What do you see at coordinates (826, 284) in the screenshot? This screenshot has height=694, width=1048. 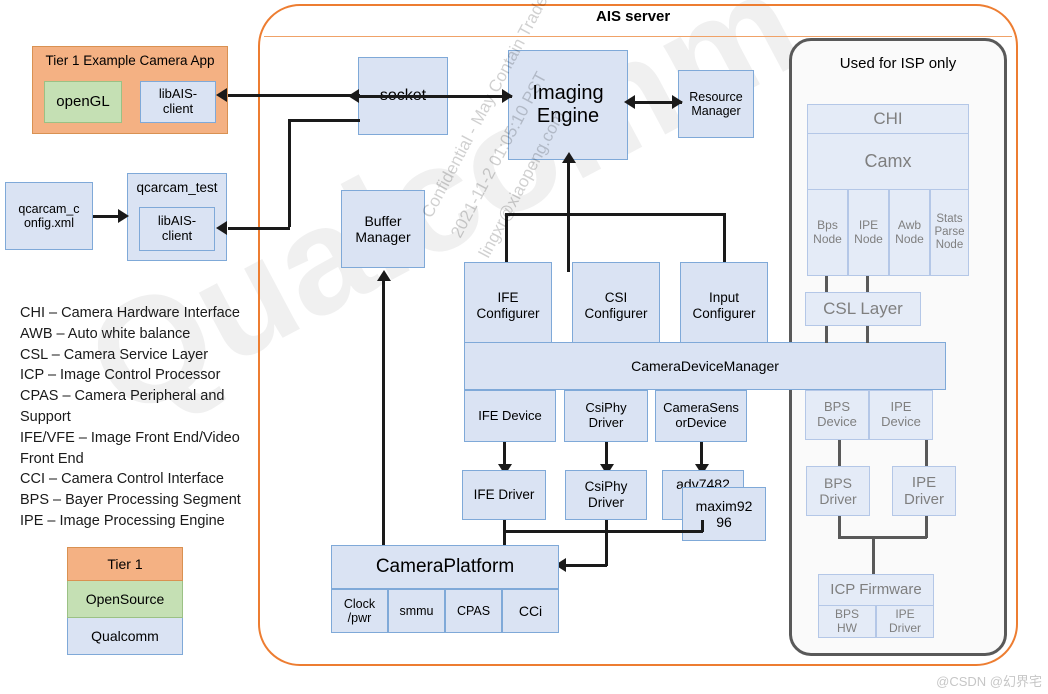 I see `connector-bpsnode-csl` at bounding box center [826, 284].